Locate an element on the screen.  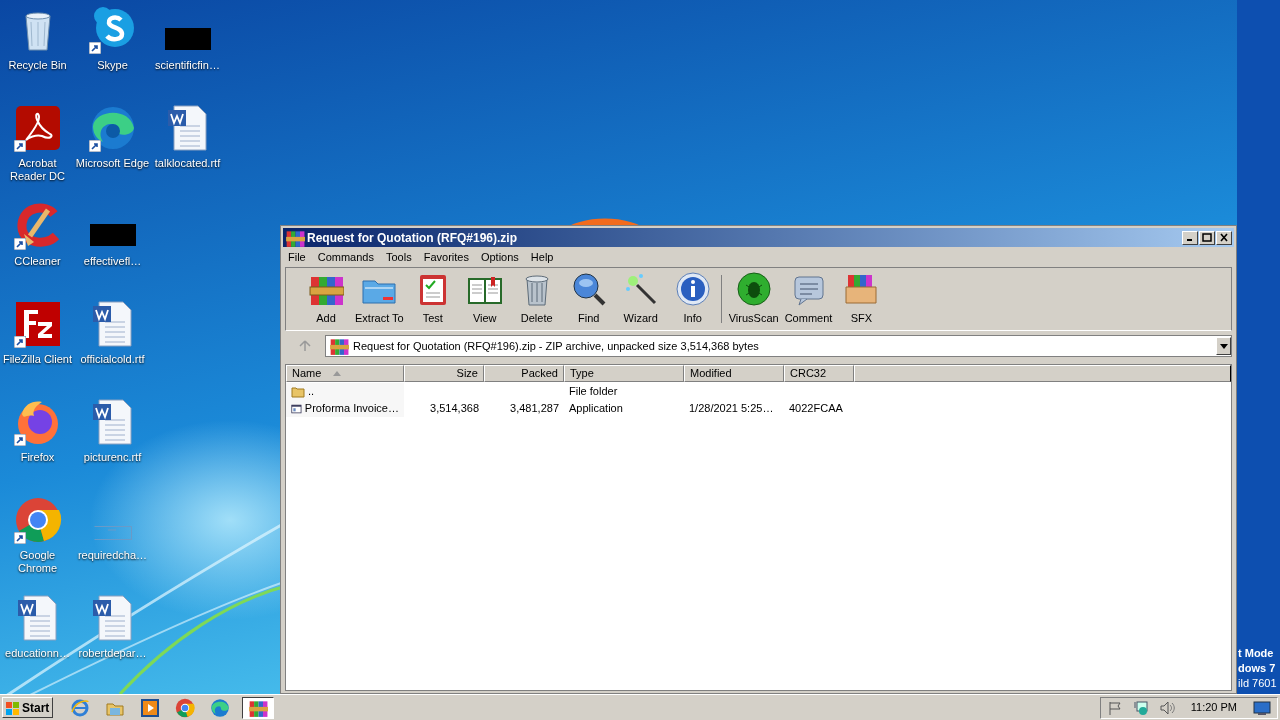
table-cell-text: Application is located at coordinates (596, 409).